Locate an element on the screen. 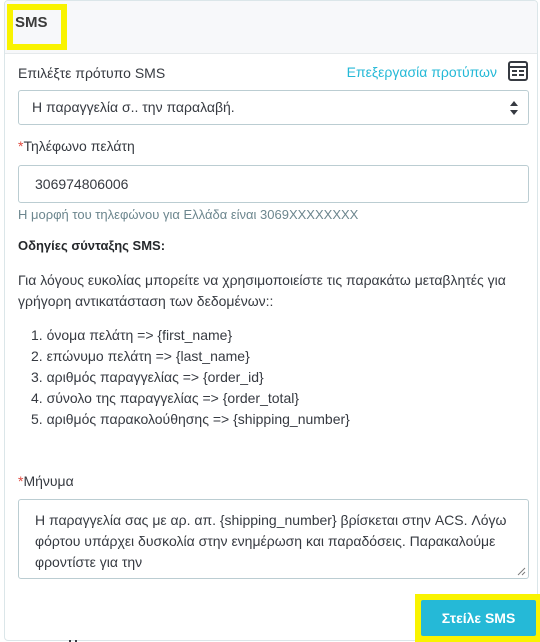  send-button-highlight: Στείλε SMS is located at coordinates (477, 618).